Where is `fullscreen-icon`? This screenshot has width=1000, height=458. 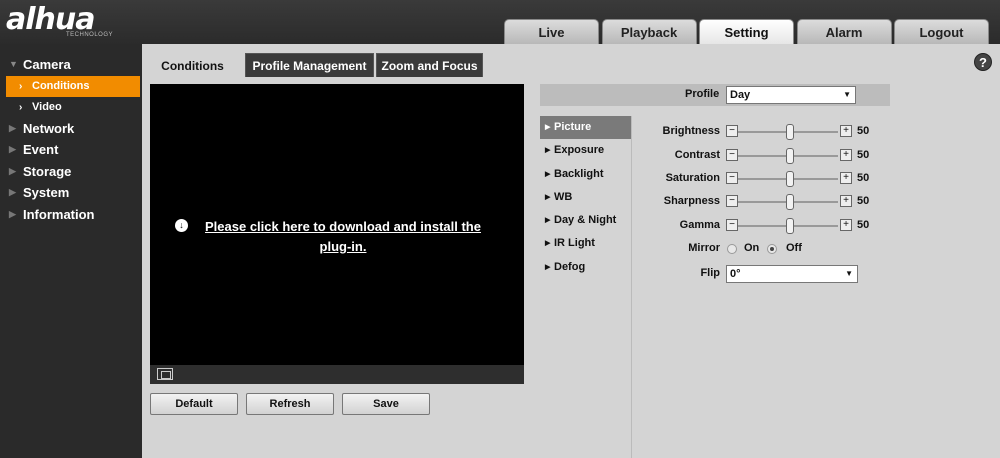
fullscreen-icon is located at coordinates (165, 374).